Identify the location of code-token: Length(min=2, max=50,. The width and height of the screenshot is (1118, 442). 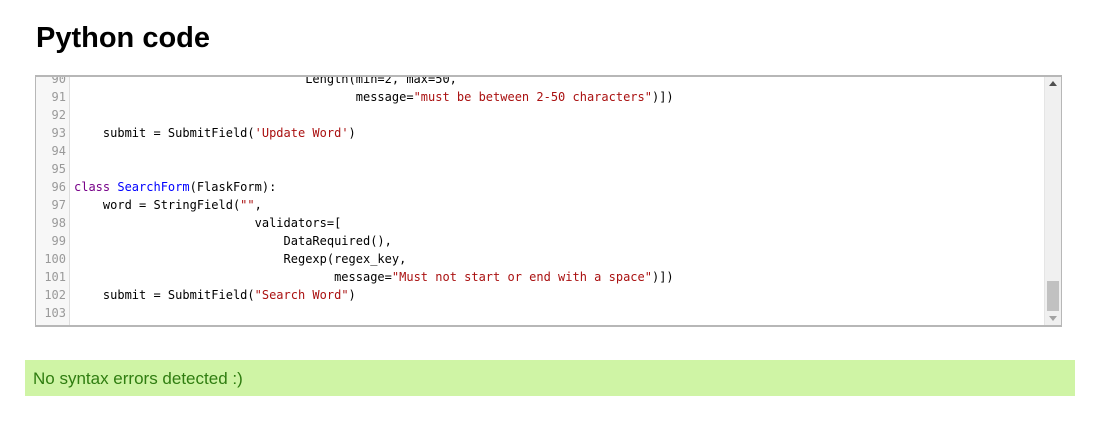
(265, 80).